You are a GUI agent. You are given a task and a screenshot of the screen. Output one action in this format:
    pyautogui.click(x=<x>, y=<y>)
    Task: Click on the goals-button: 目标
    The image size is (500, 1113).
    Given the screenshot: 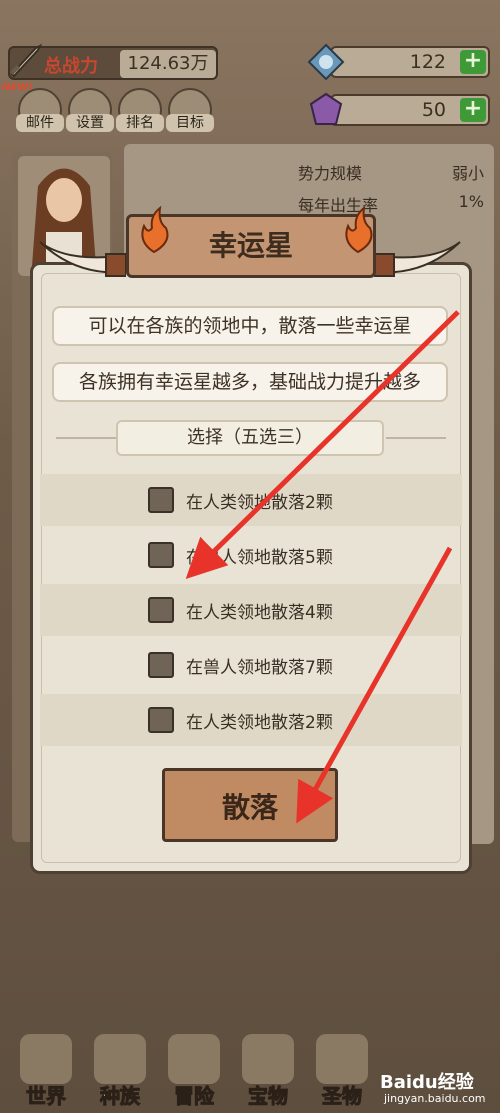 What is the action you would take?
    pyautogui.click(x=190, y=110)
    